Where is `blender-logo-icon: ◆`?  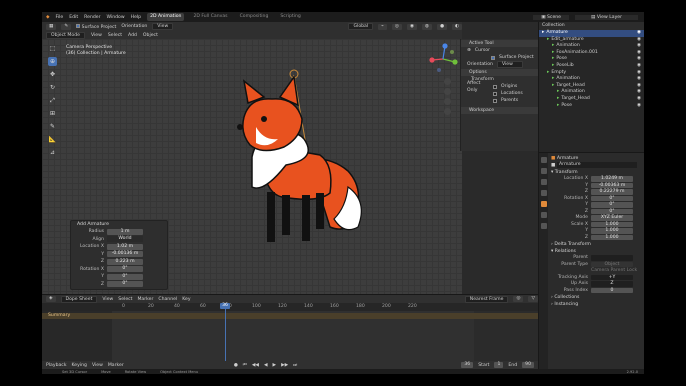 blender-logo-icon: ◆ is located at coordinates (48, 17).